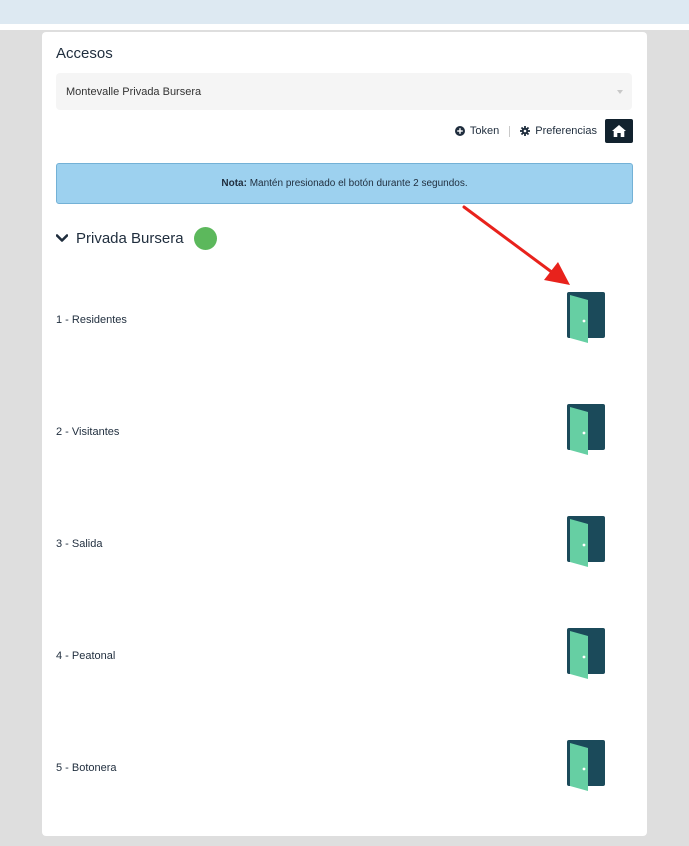 The width and height of the screenshot is (689, 846). I want to click on home-button, so click(619, 131).